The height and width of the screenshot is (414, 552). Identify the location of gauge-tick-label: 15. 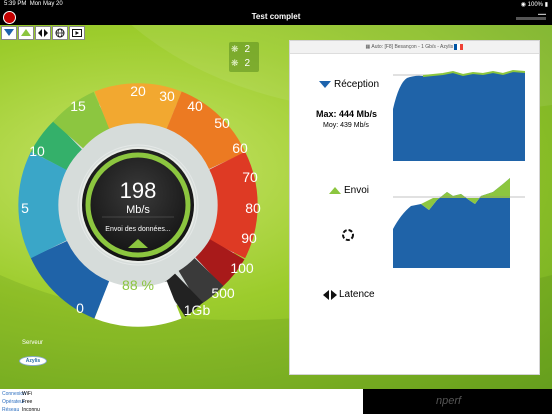
(78, 106).